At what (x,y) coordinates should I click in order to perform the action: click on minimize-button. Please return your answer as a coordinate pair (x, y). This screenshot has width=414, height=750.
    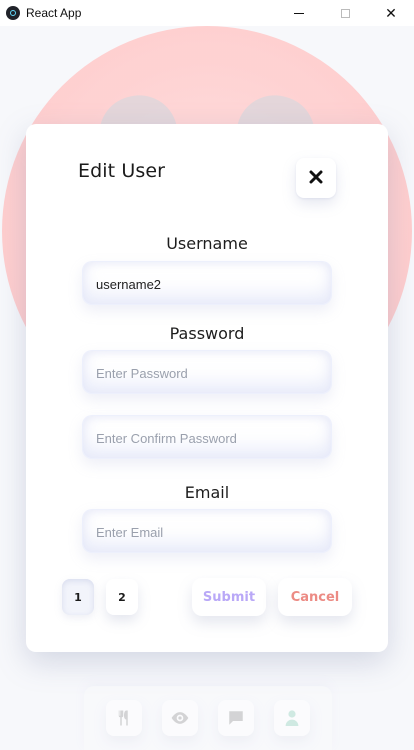
    Looking at the image, I should click on (299, 13).